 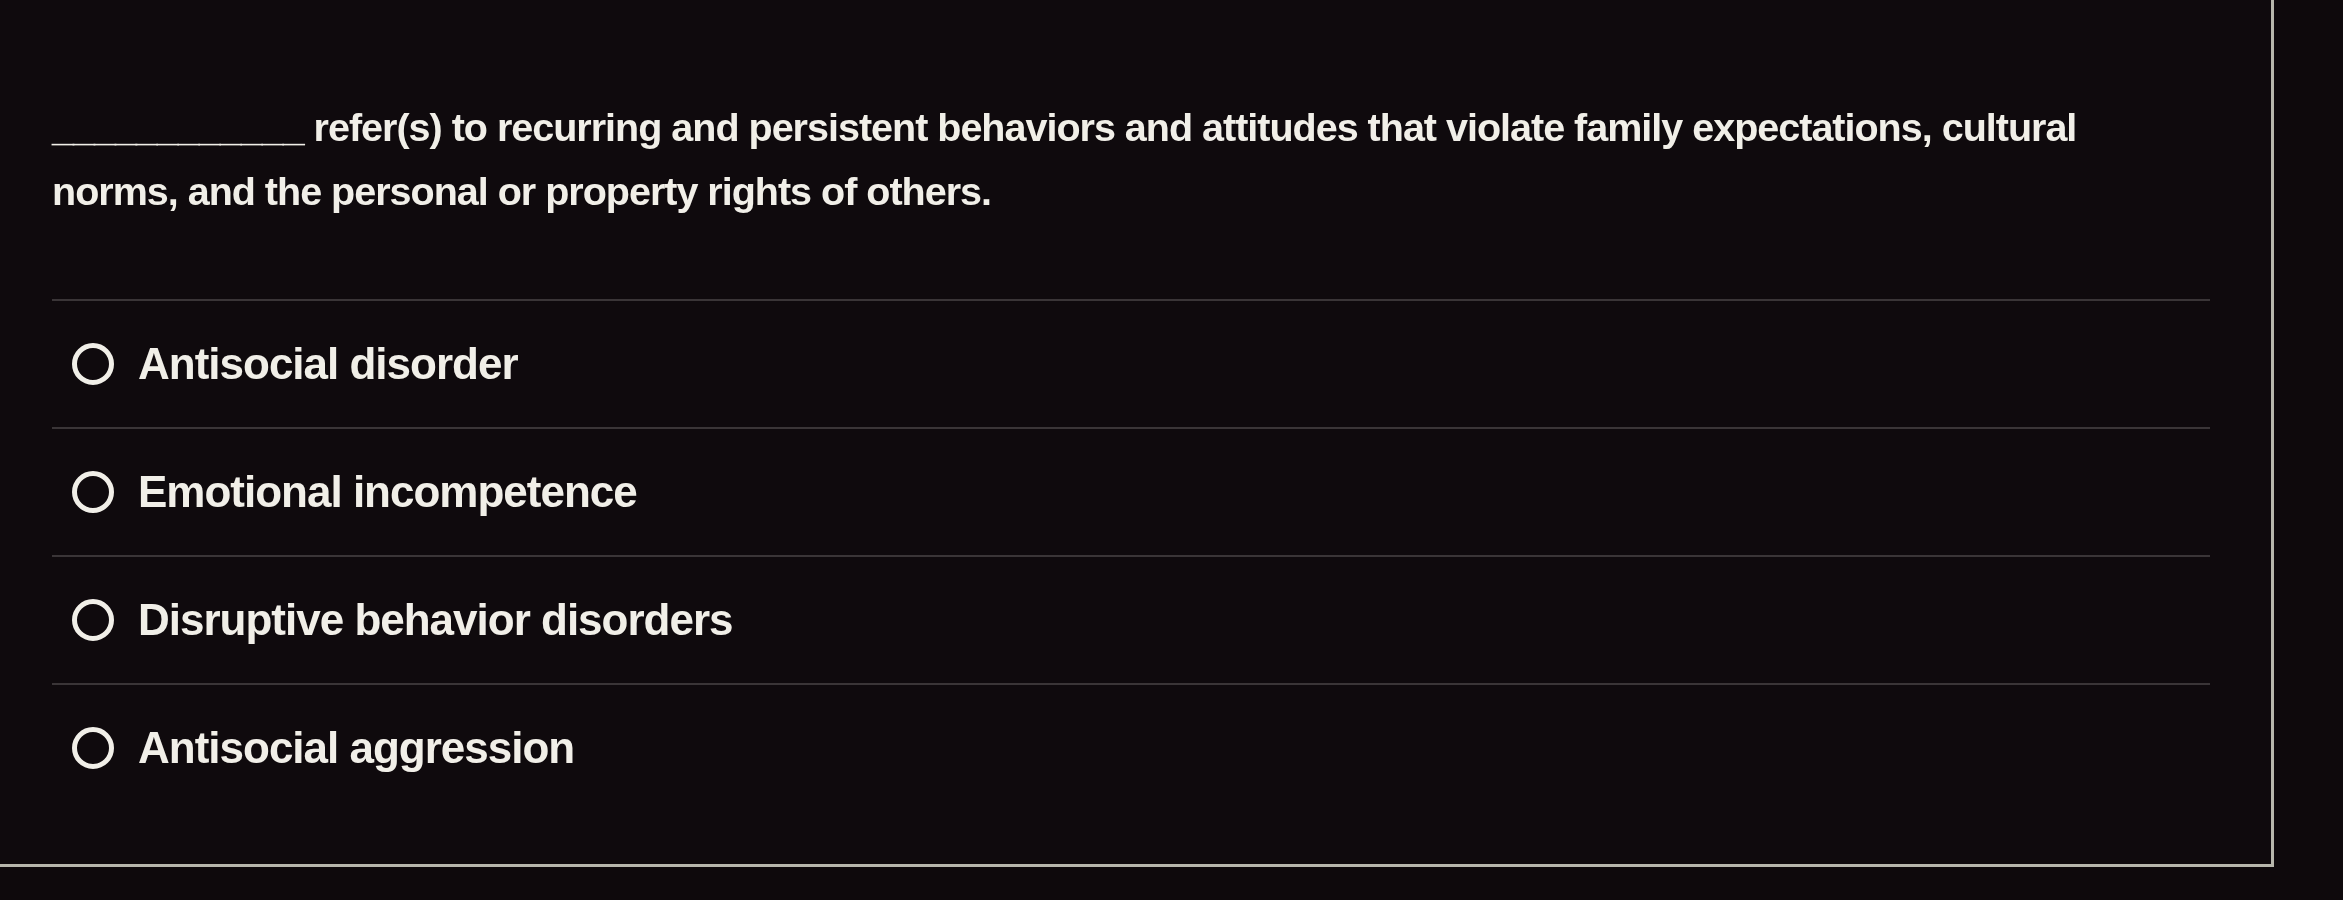 I want to click on option-label: Antisocial disorder, so click(x=328, y=364).